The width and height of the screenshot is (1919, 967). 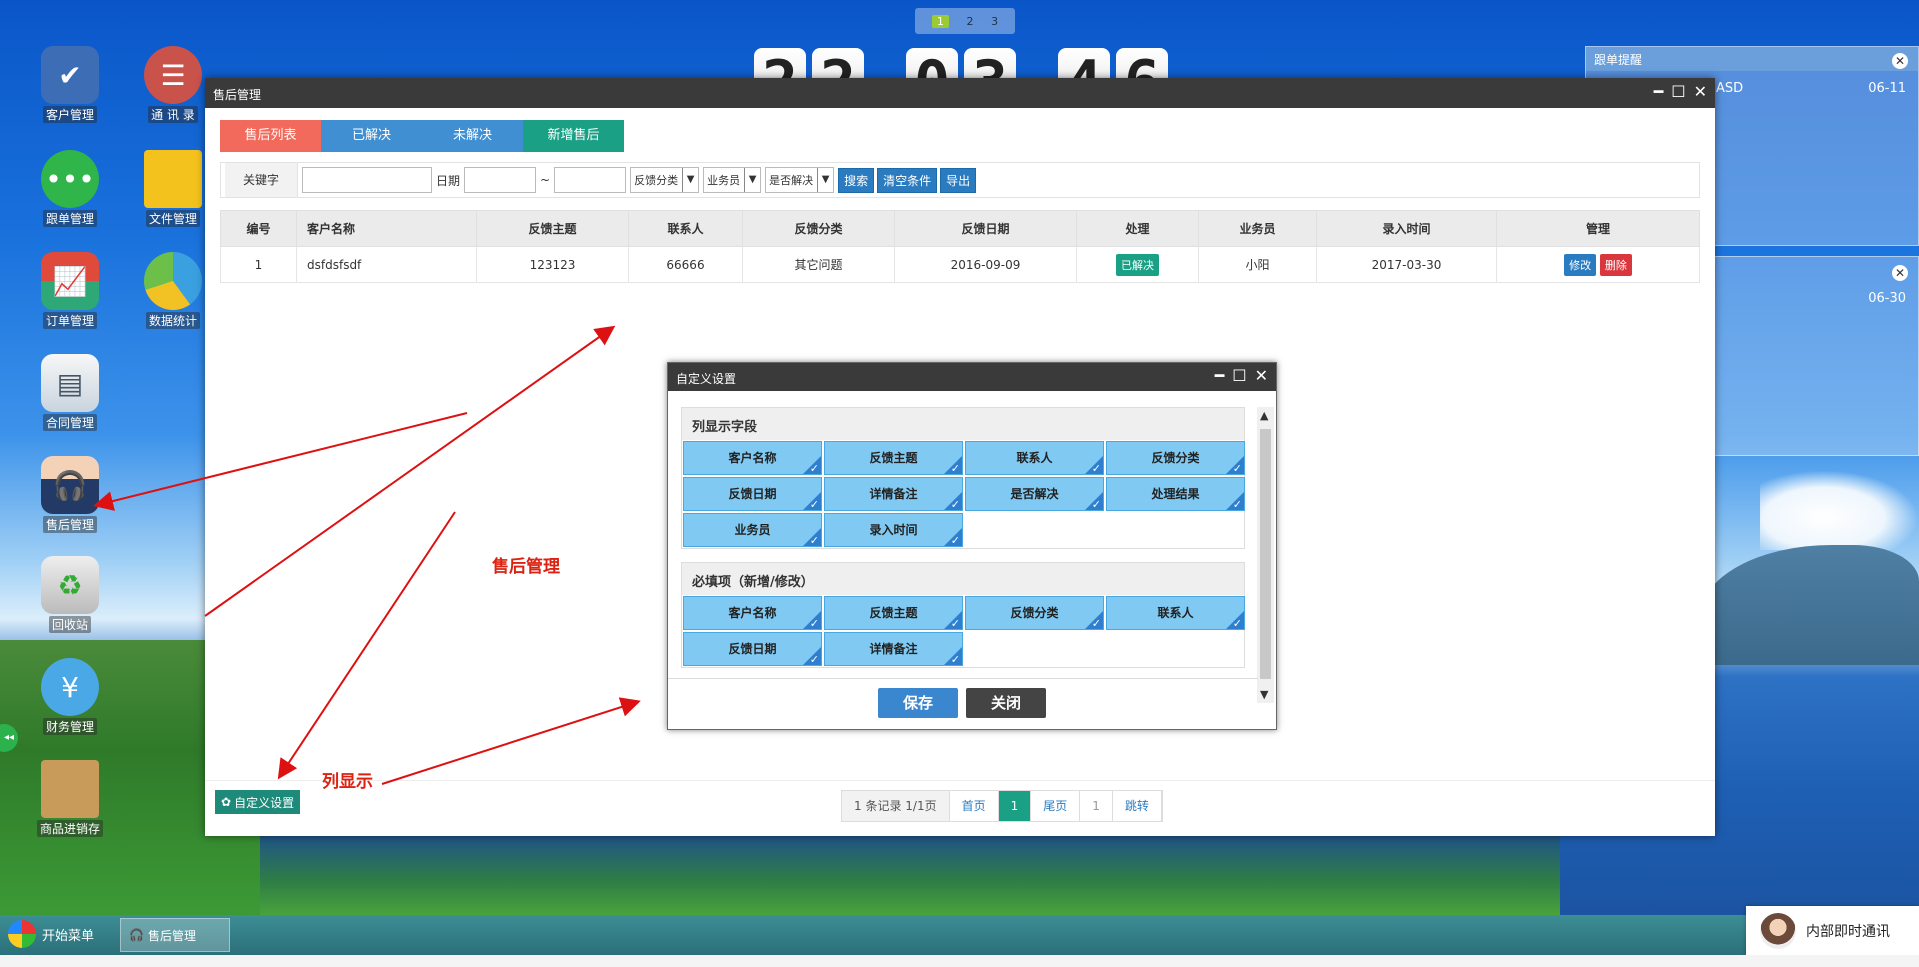 I want to click on instant-messaging-widget: 内部即时通讯, so click(x=1832, y=931).